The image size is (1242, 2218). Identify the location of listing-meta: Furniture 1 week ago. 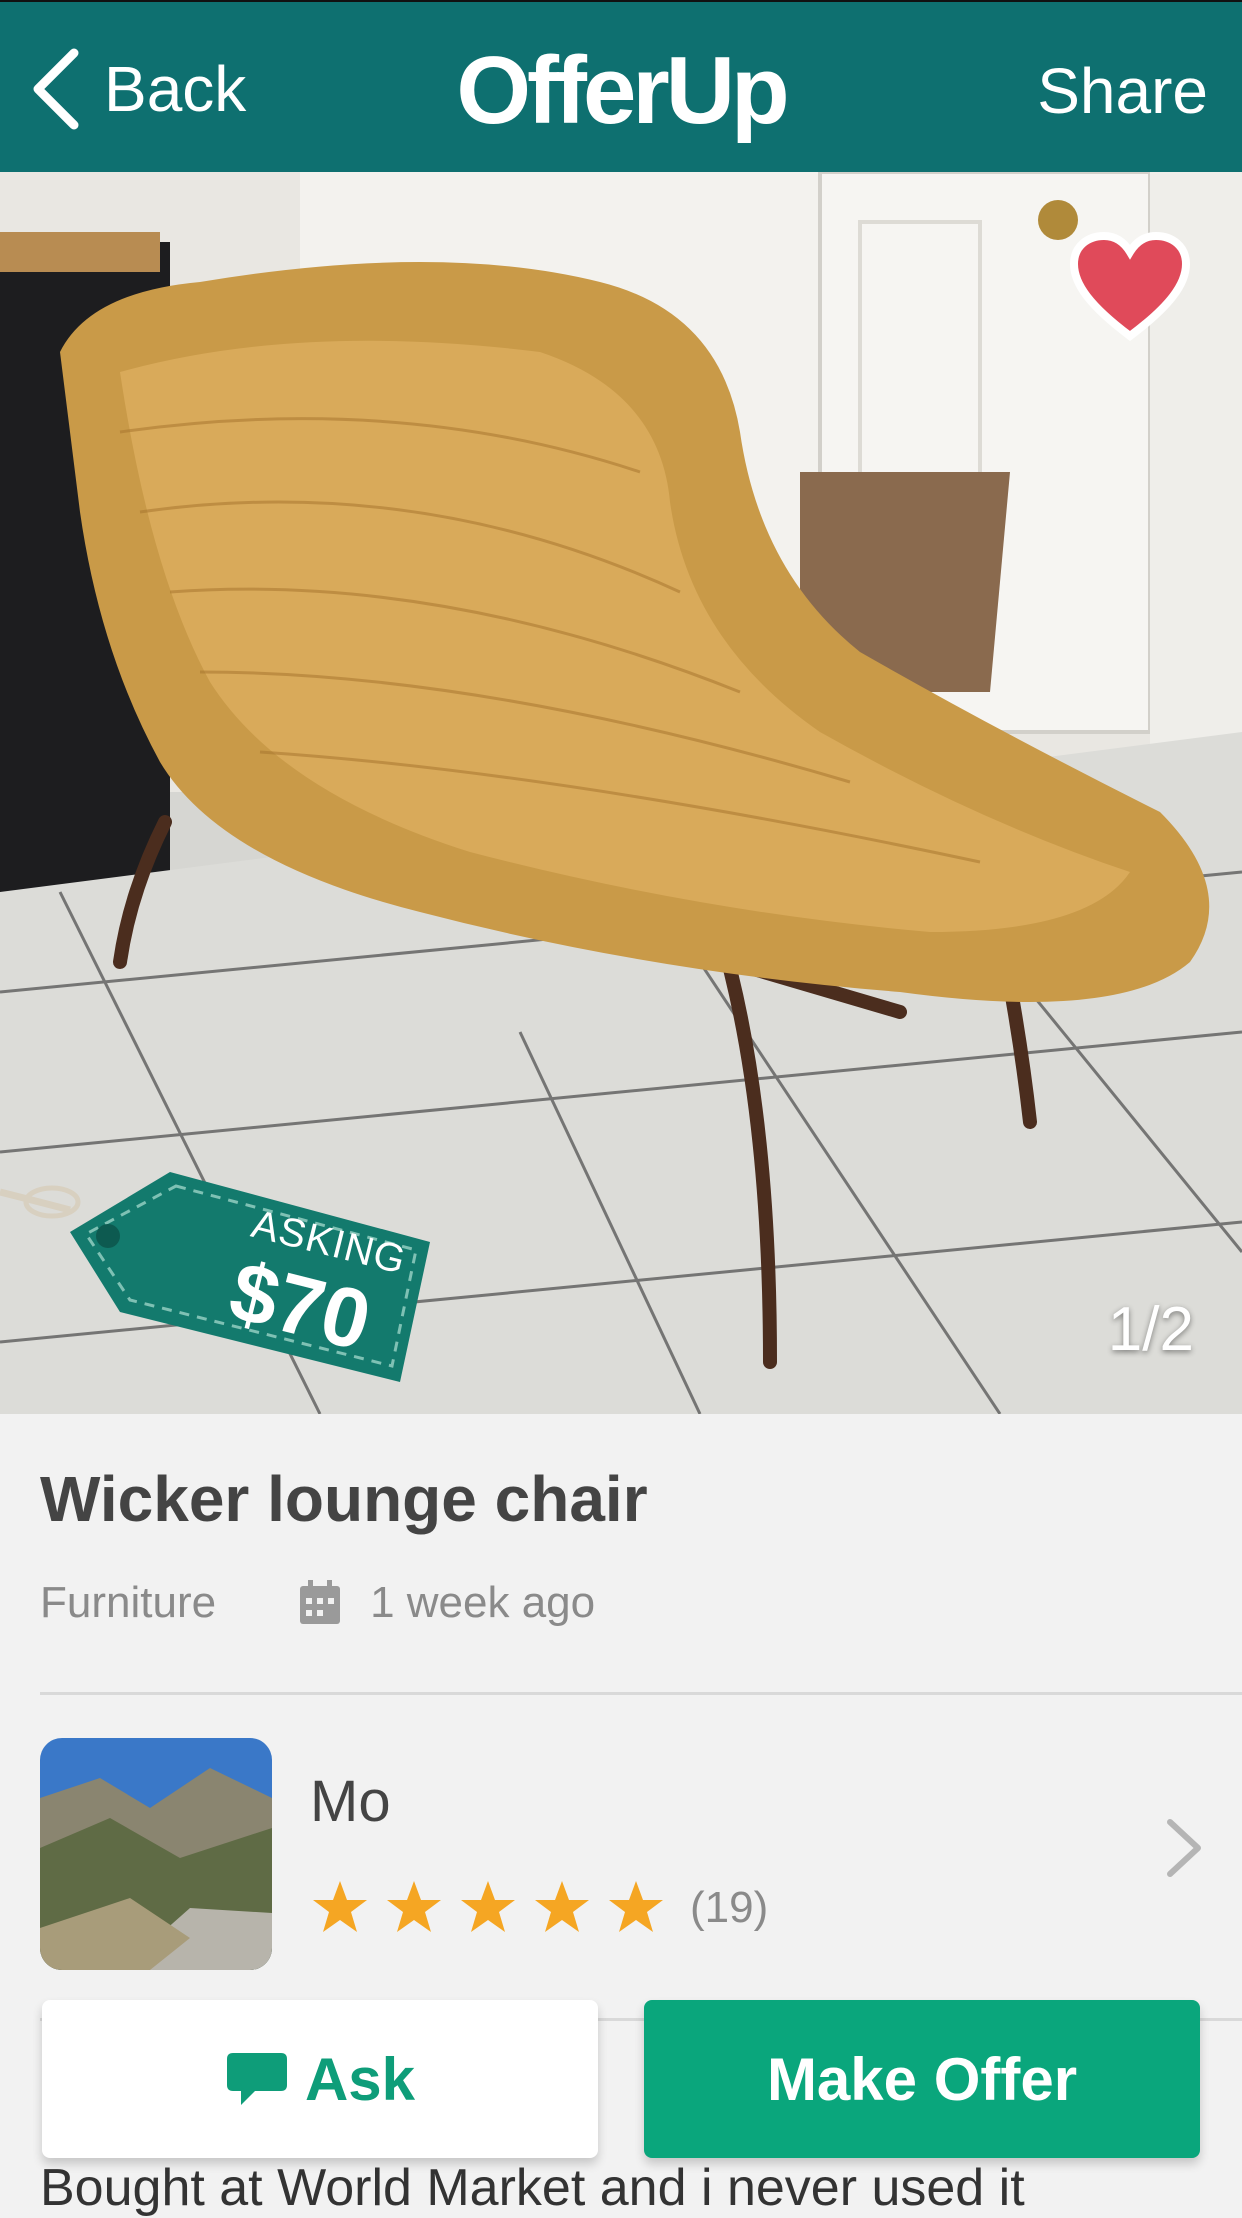
(317, 1603).